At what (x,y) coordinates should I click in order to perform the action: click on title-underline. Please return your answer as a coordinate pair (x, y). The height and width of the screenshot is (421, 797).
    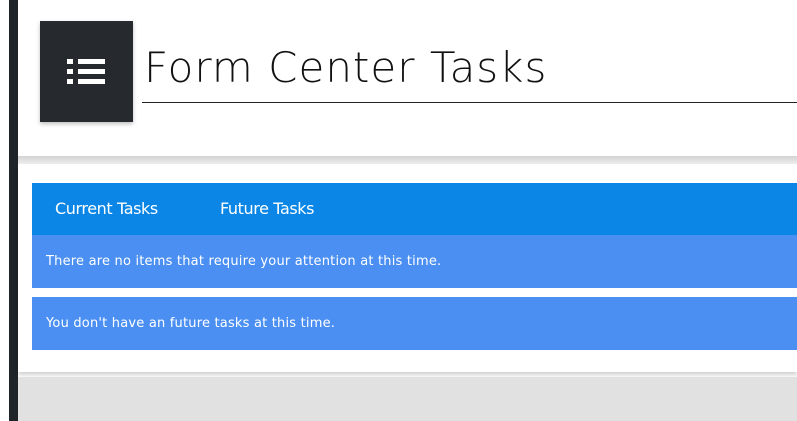
    Looking at the image, I should click on (469, 102).